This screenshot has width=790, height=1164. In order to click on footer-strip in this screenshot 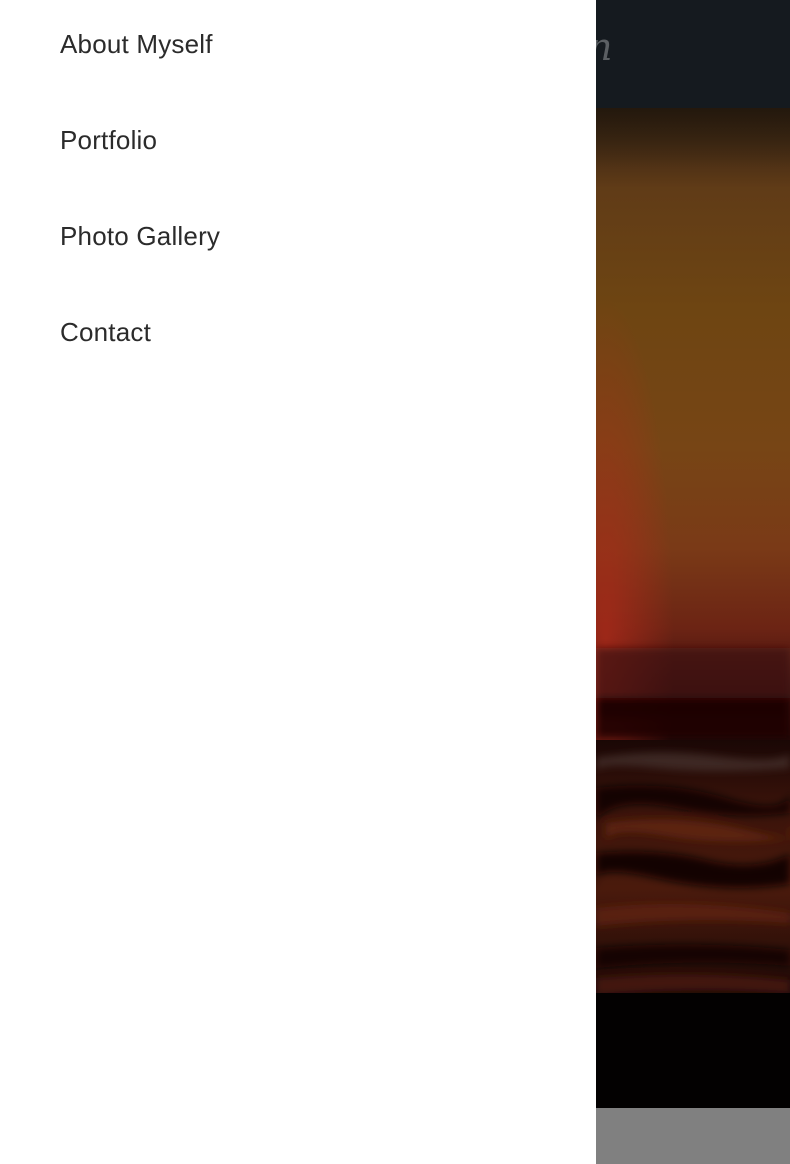, I will do `click(693, 1136)`.